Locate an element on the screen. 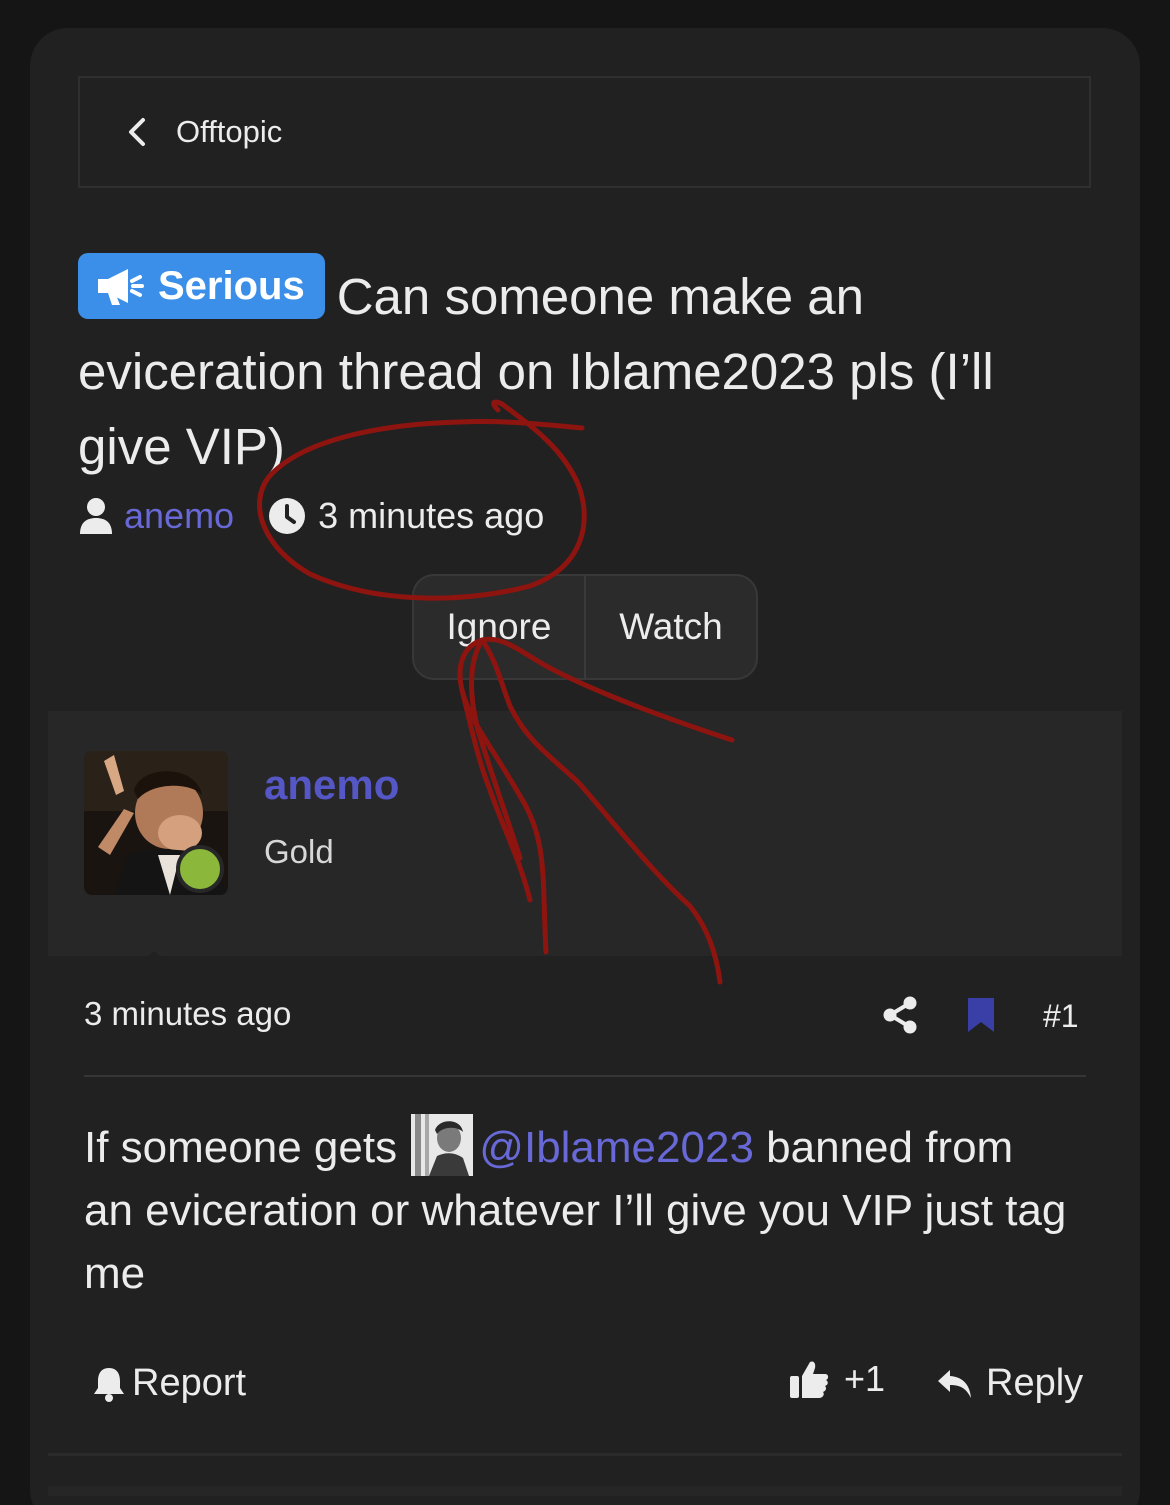 The height and width of the screenshot is (1505, 1170). mention-avatar is located at coordinates (442, 1145).